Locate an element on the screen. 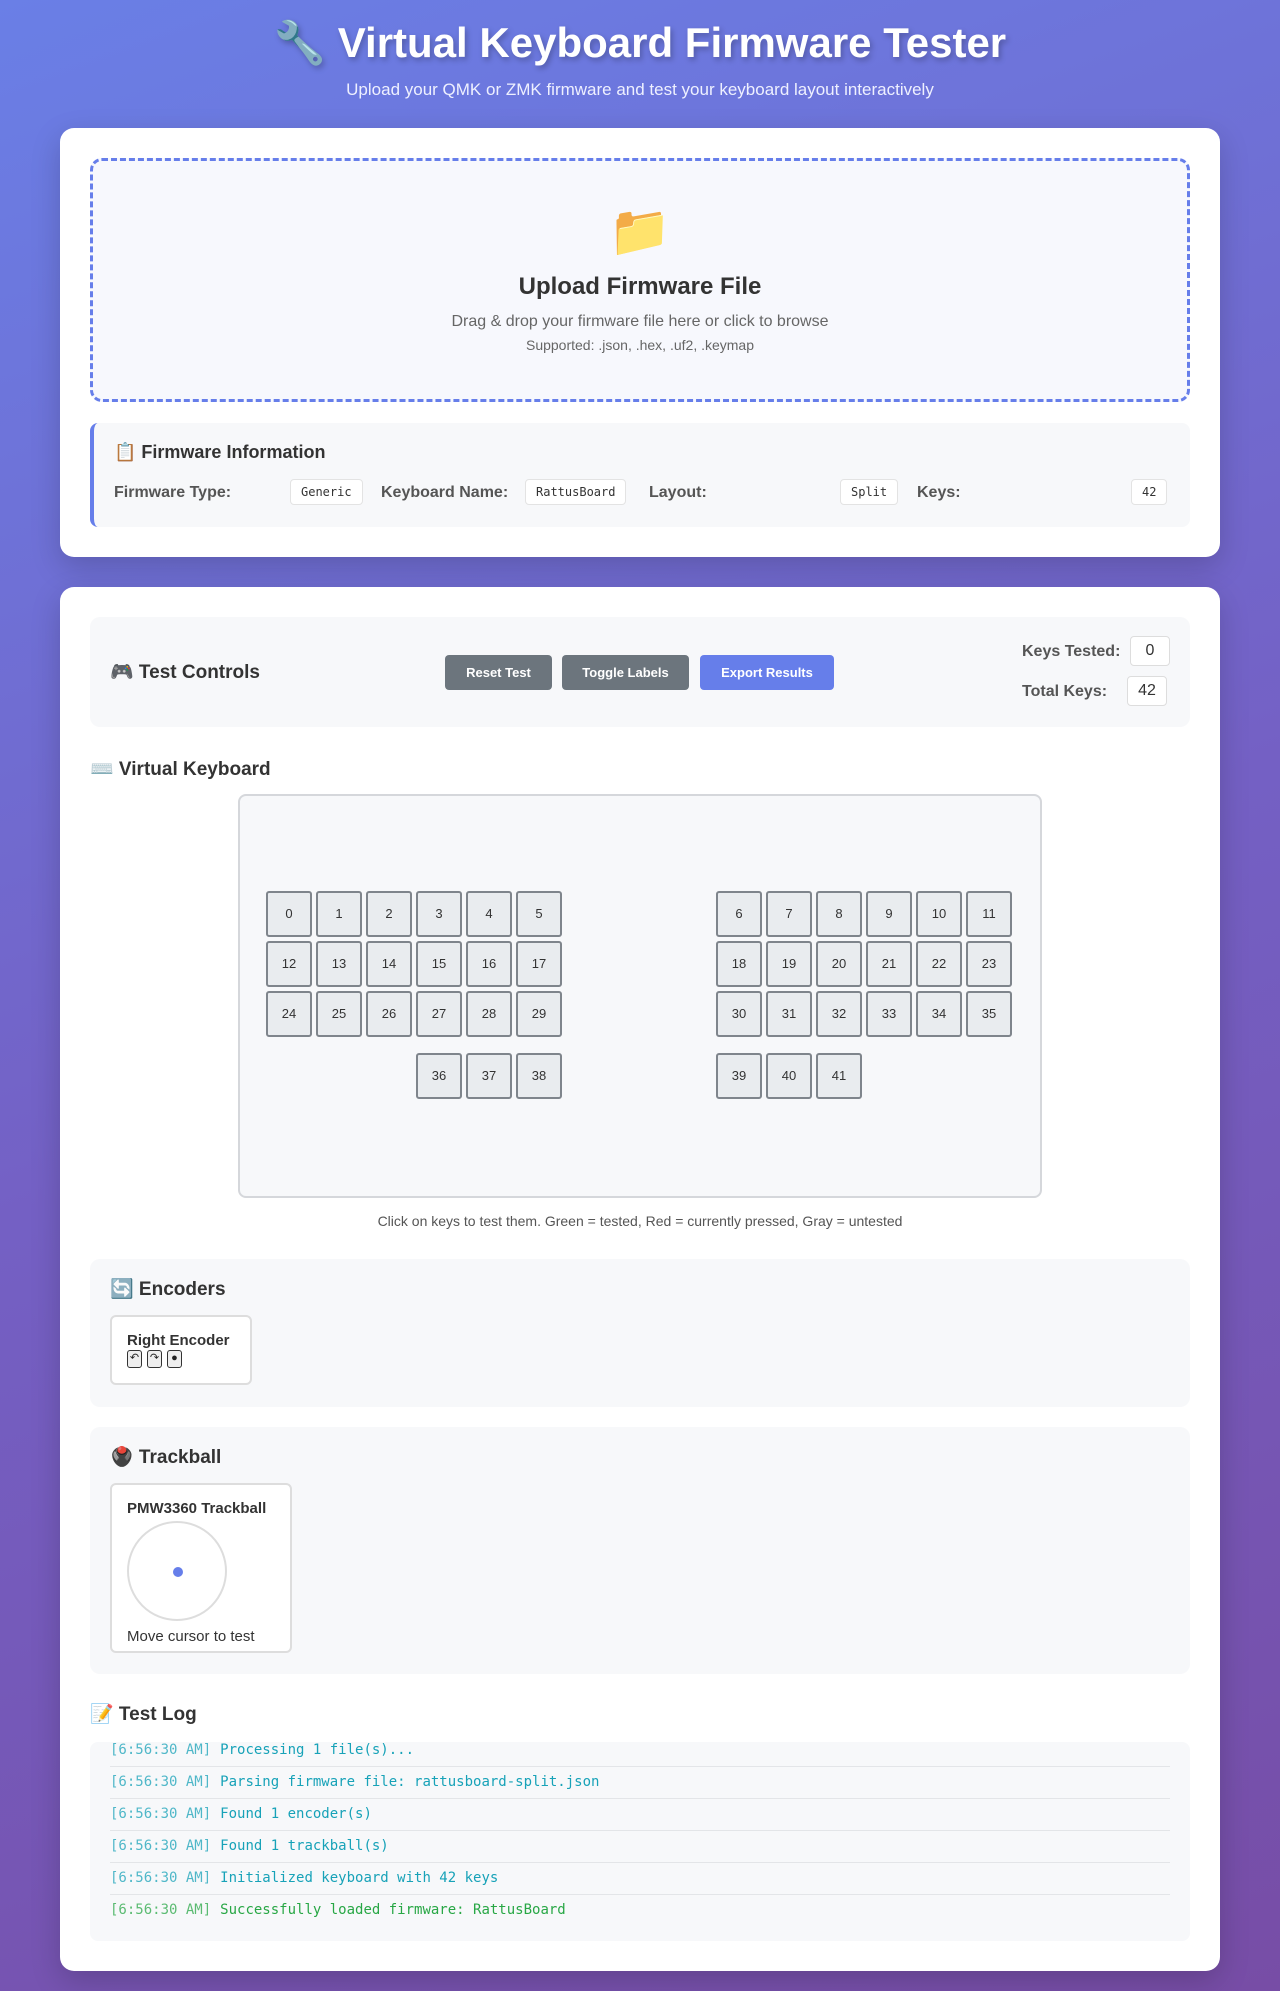 The height and width of the screenshot is (1991, 1280). total-keys-value: 42 is located at coordinates (1147, 691).